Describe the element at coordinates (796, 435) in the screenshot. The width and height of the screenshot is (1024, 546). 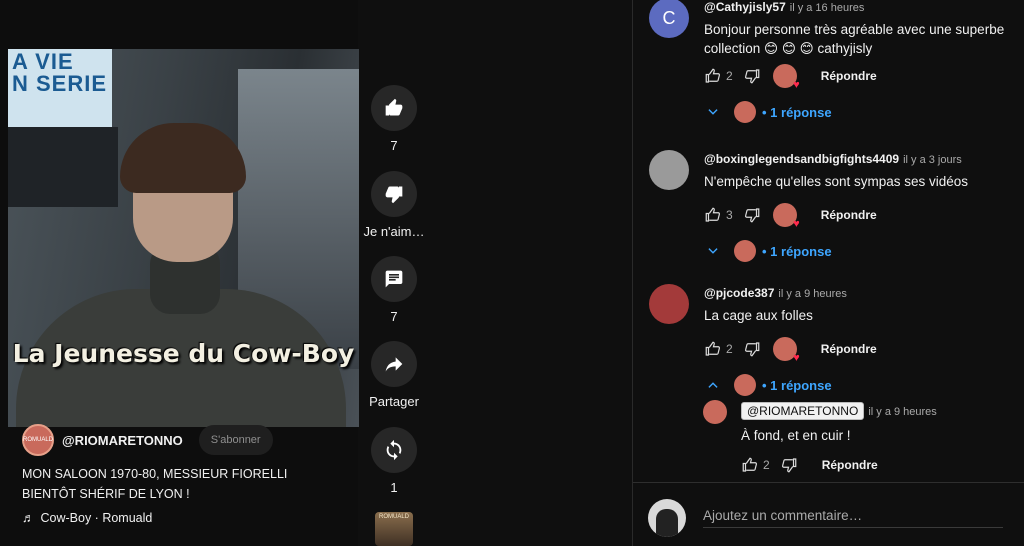
I see `reply-text: À fond, et en cuir !` at that location.